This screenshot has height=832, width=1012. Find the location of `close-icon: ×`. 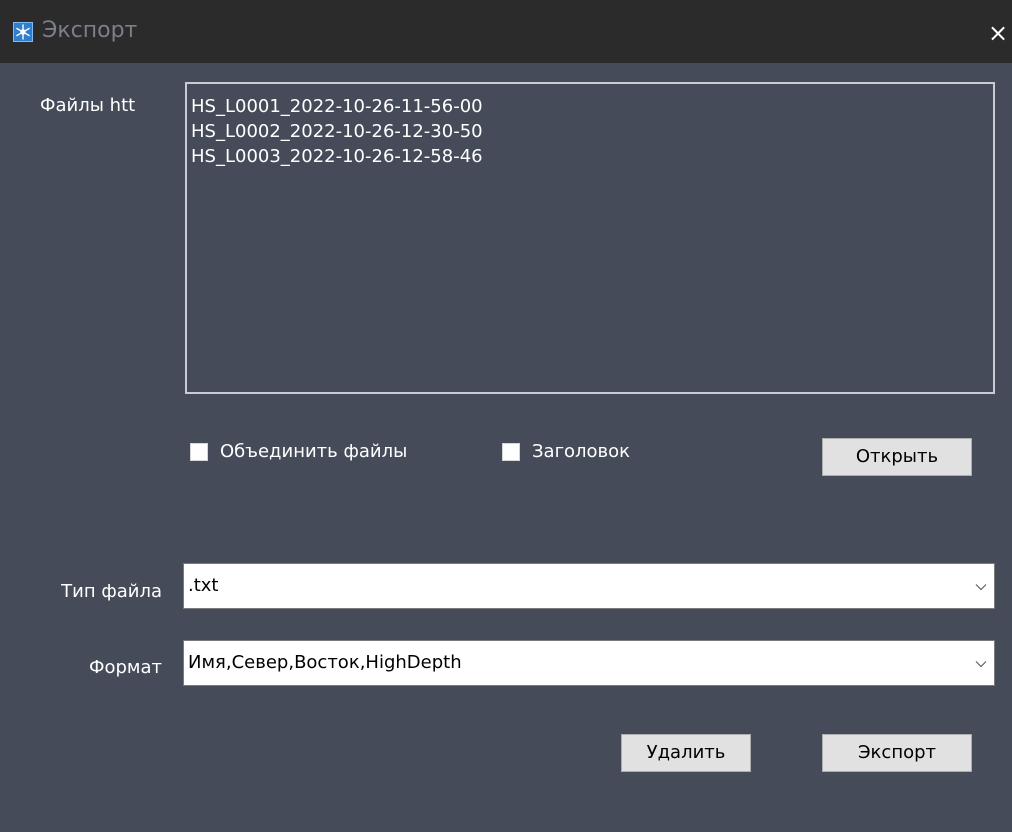

close-icon: × is located at coordinates (998, 33).